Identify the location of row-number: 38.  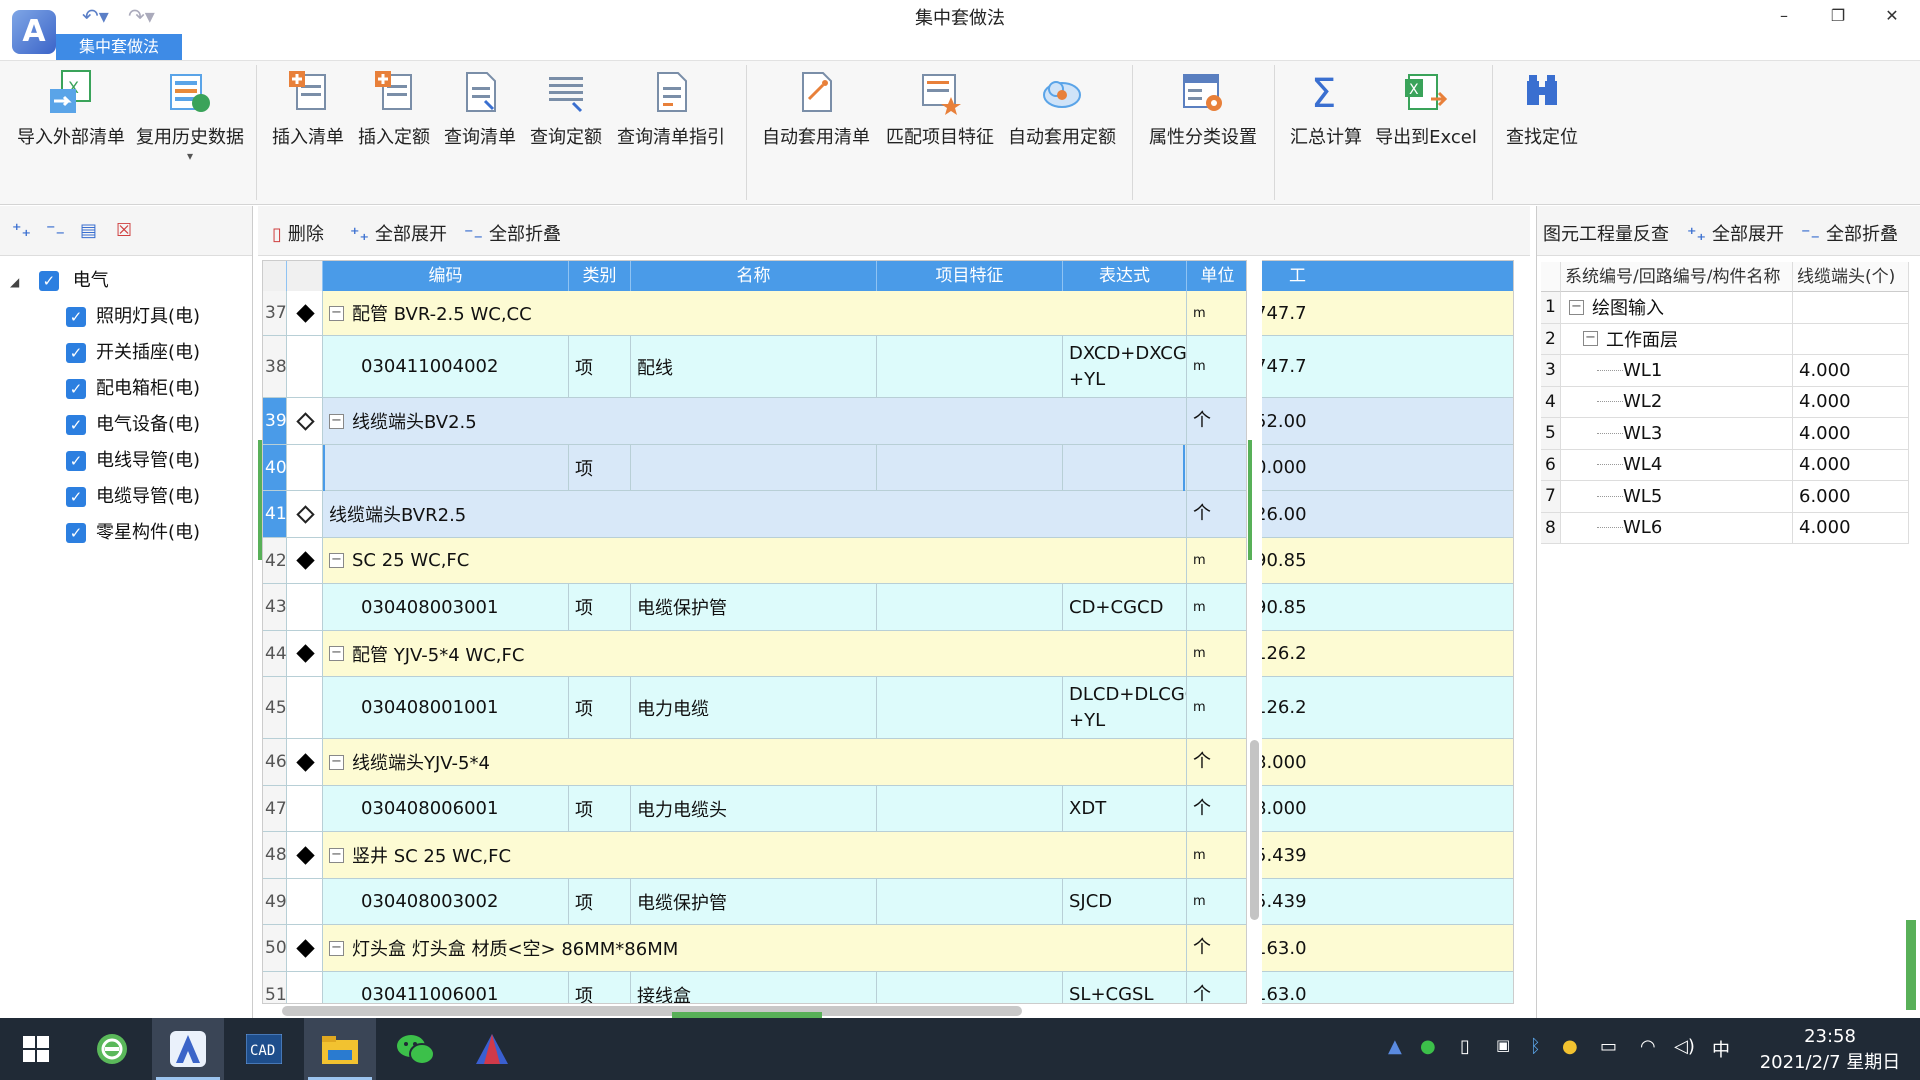
(275, 367).